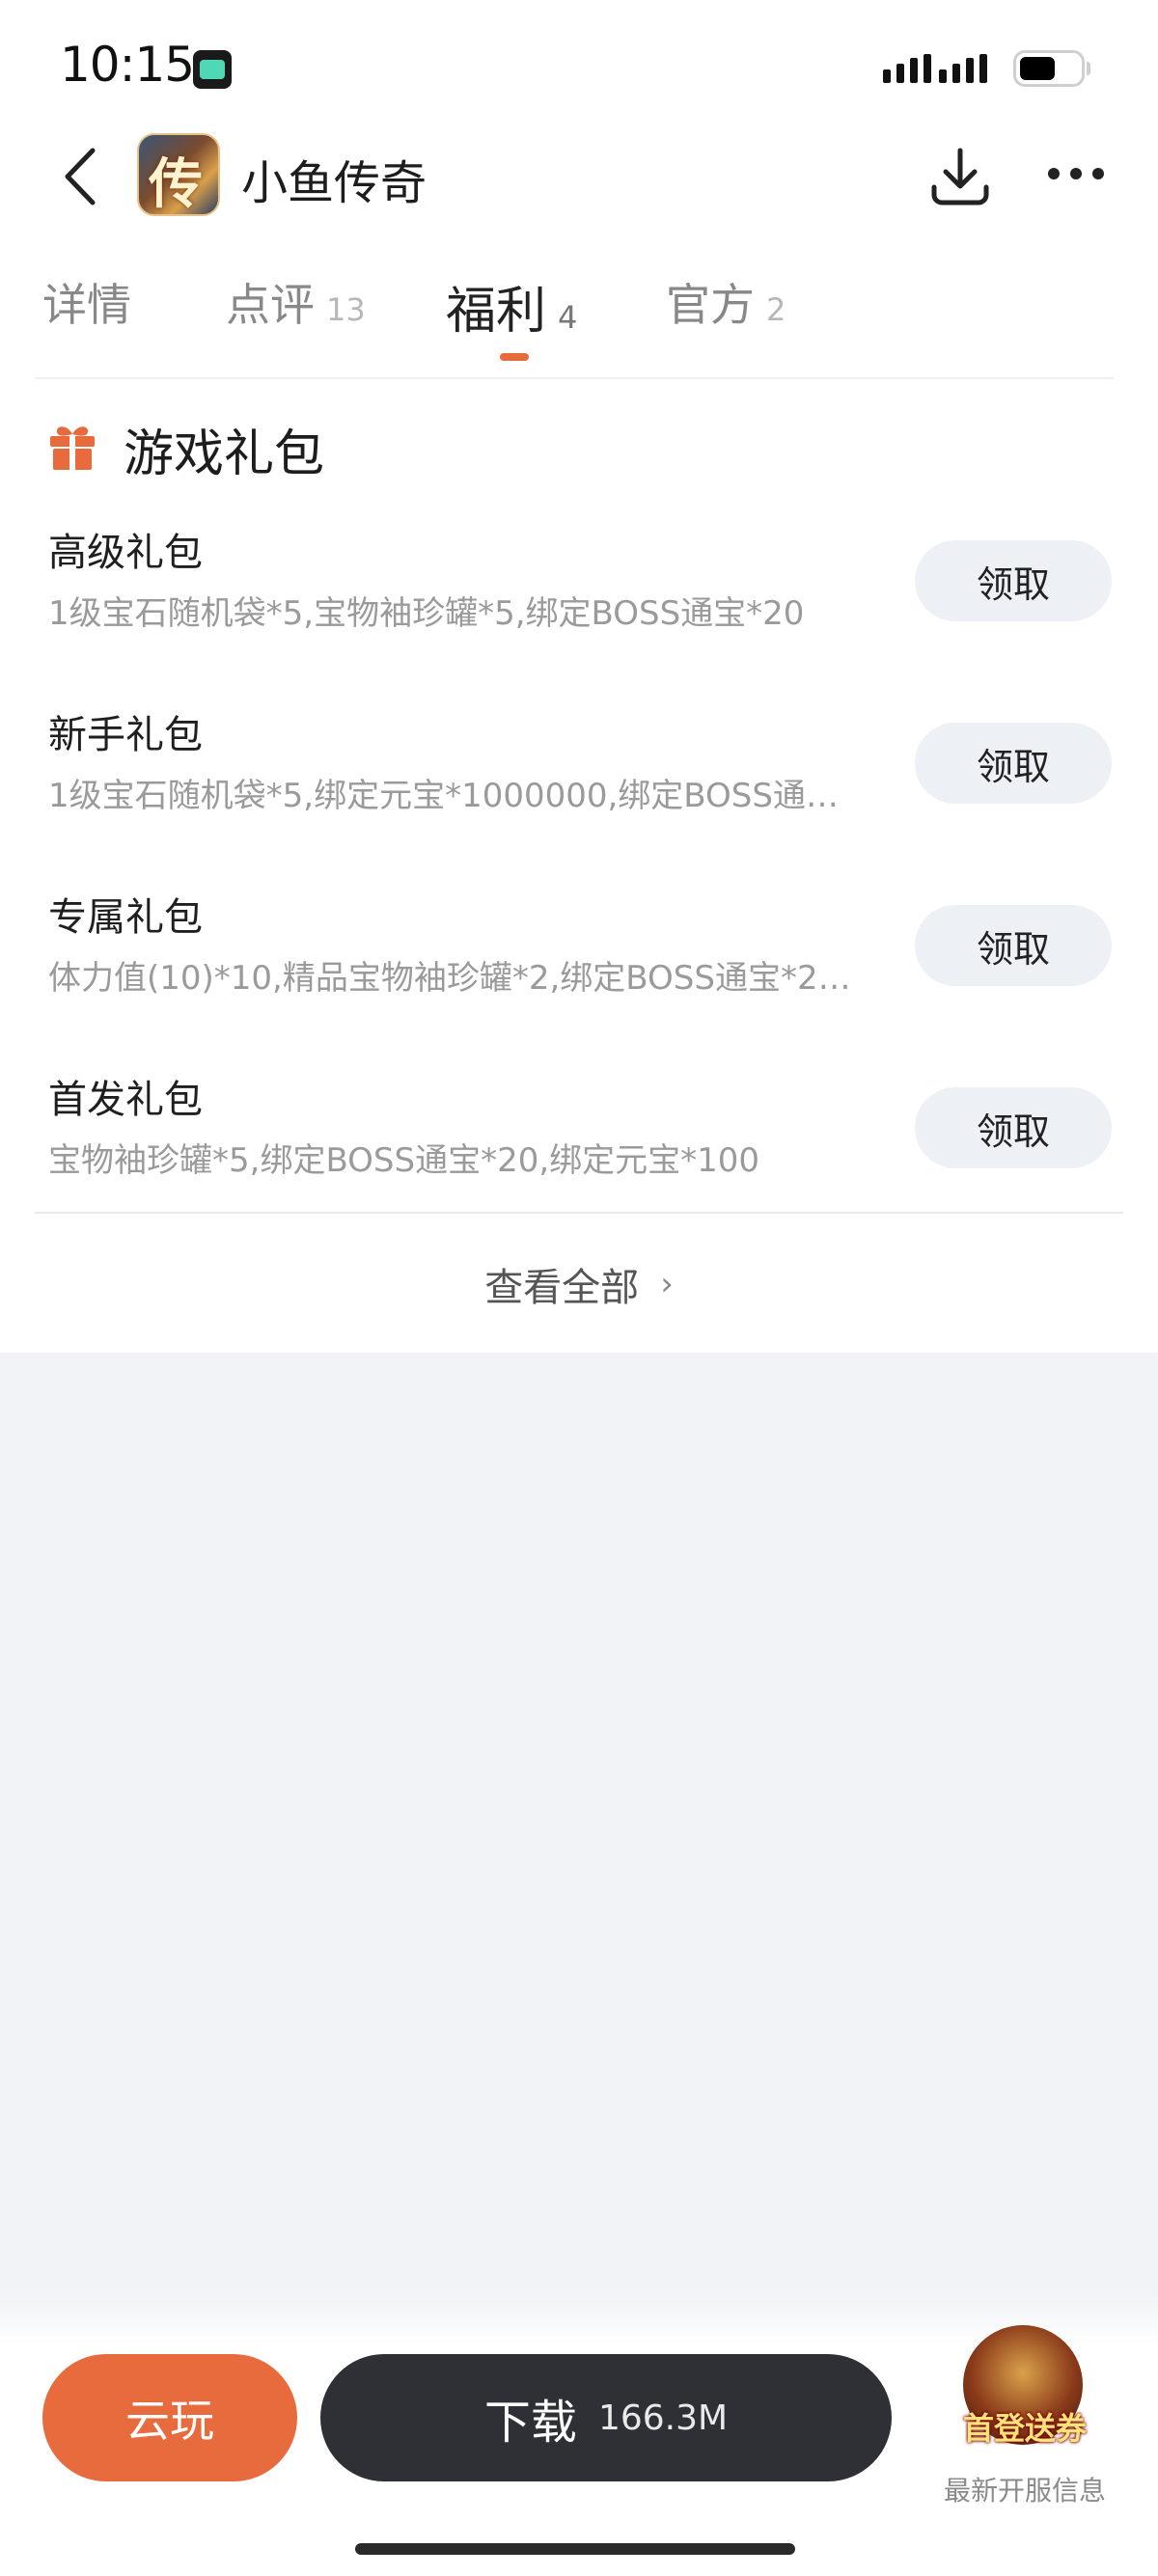  Describe the element at coordinates (710, 305) in the screenshot. I see `tab-label: 官方` at that location.